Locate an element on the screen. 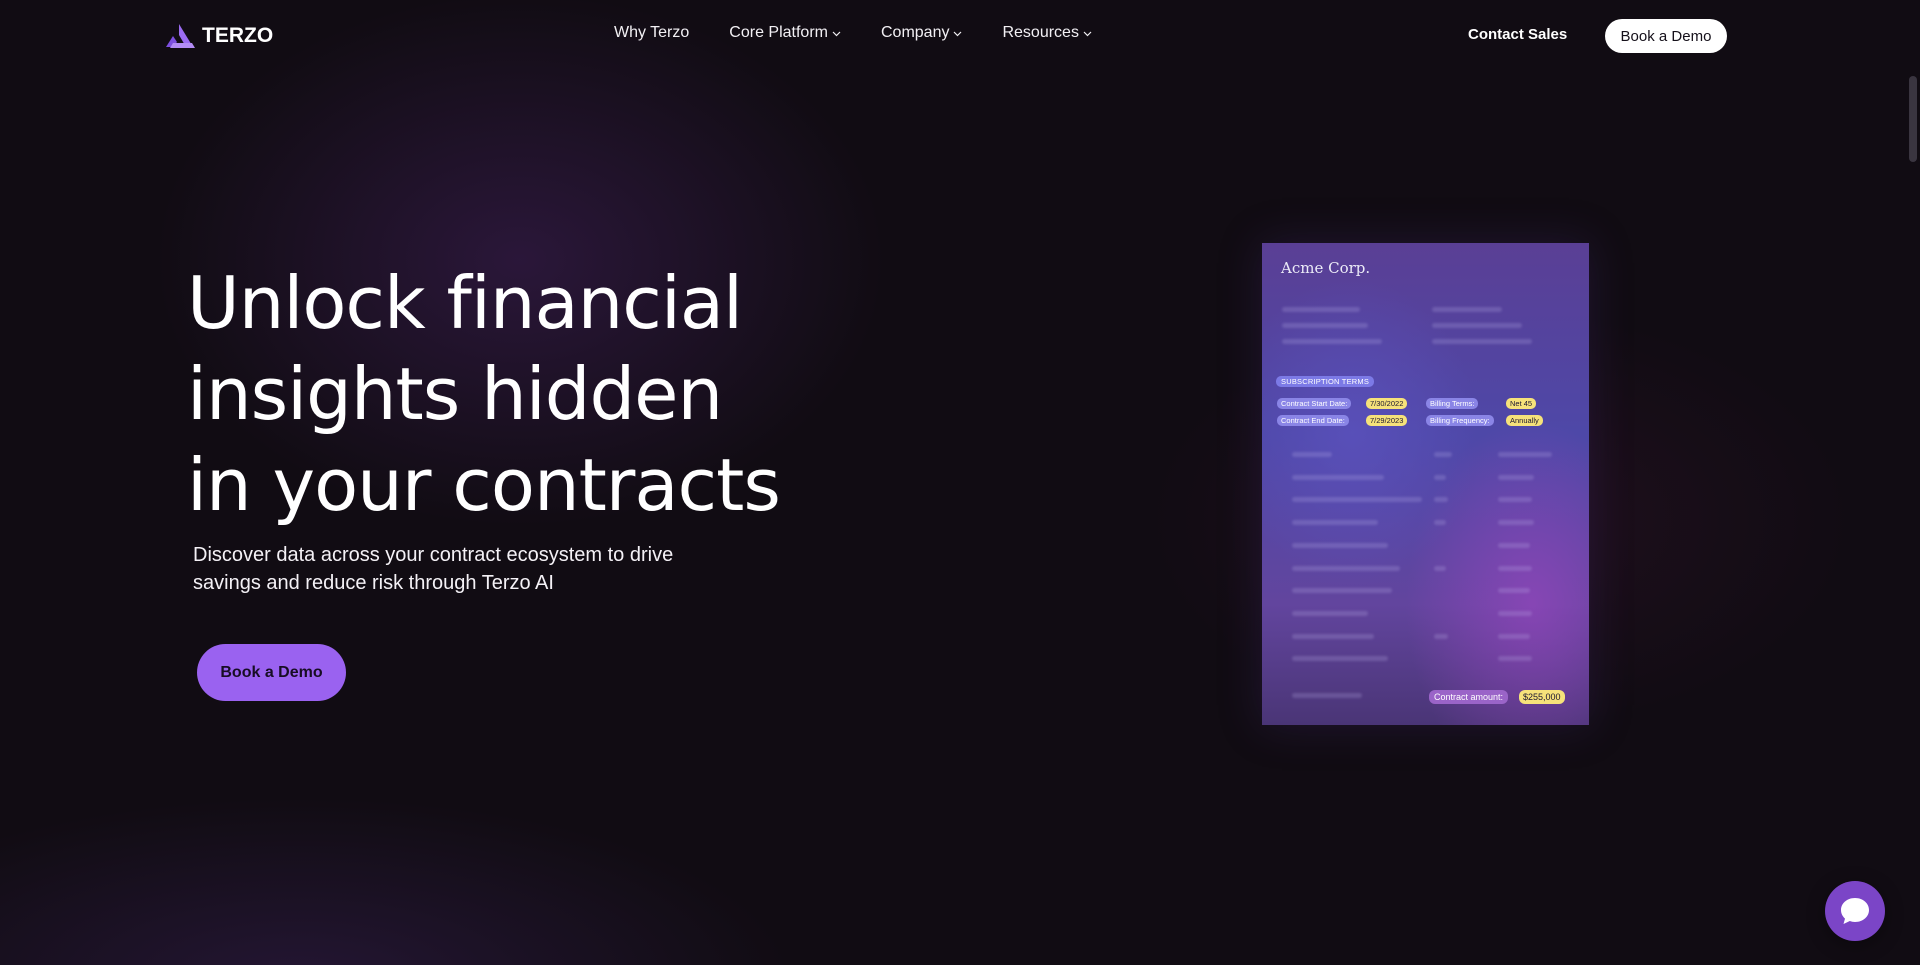 This screenshot has height=965, width=1920. hero-title-line: in your contracts is located at coordinates (484, 485).